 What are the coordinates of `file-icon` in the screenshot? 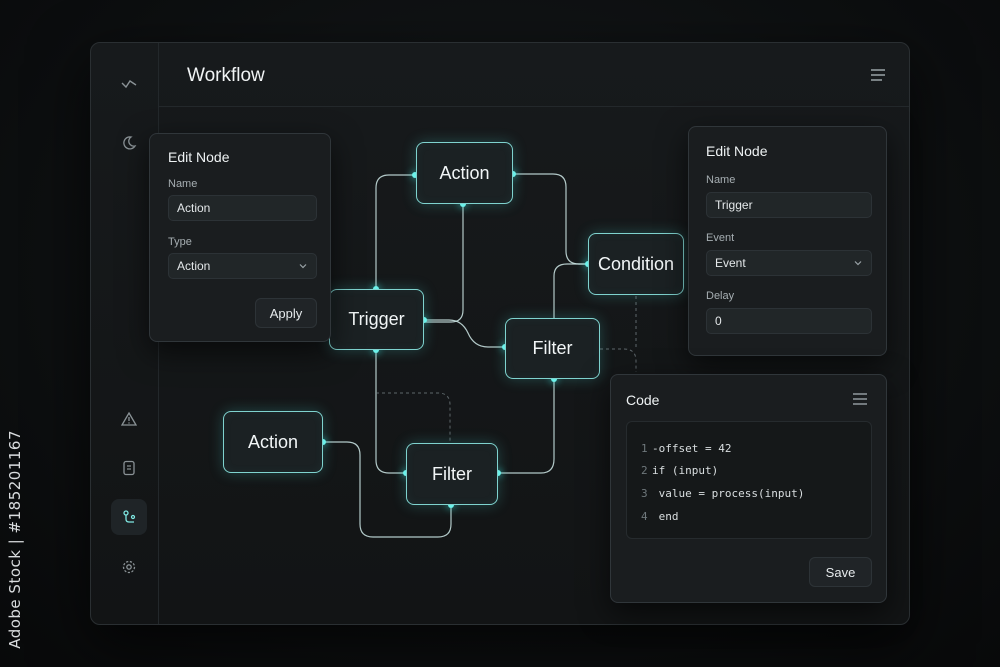 It's located at (129, 468).